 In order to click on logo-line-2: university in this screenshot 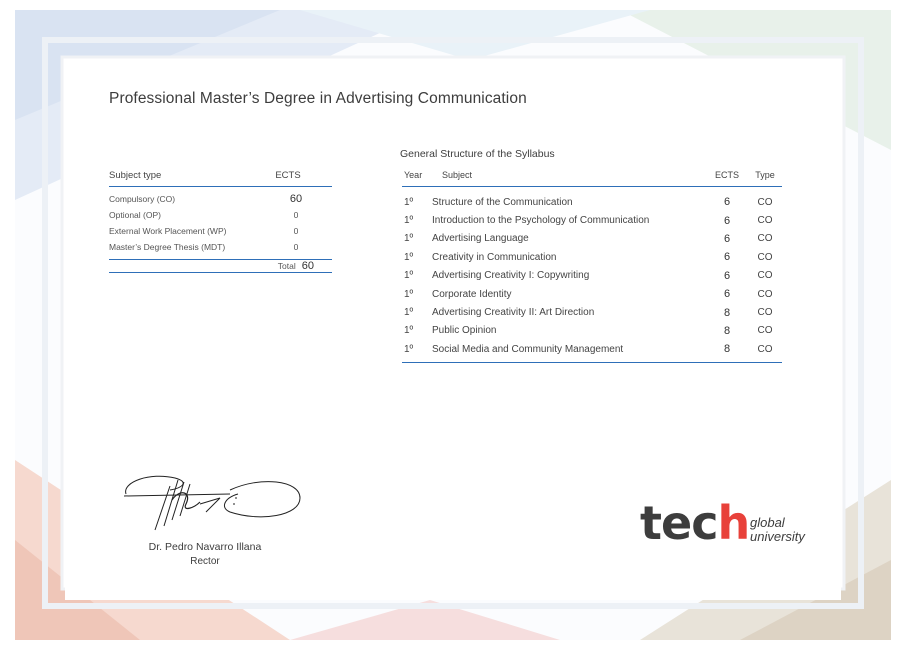, I will do `click(777, 536)`.